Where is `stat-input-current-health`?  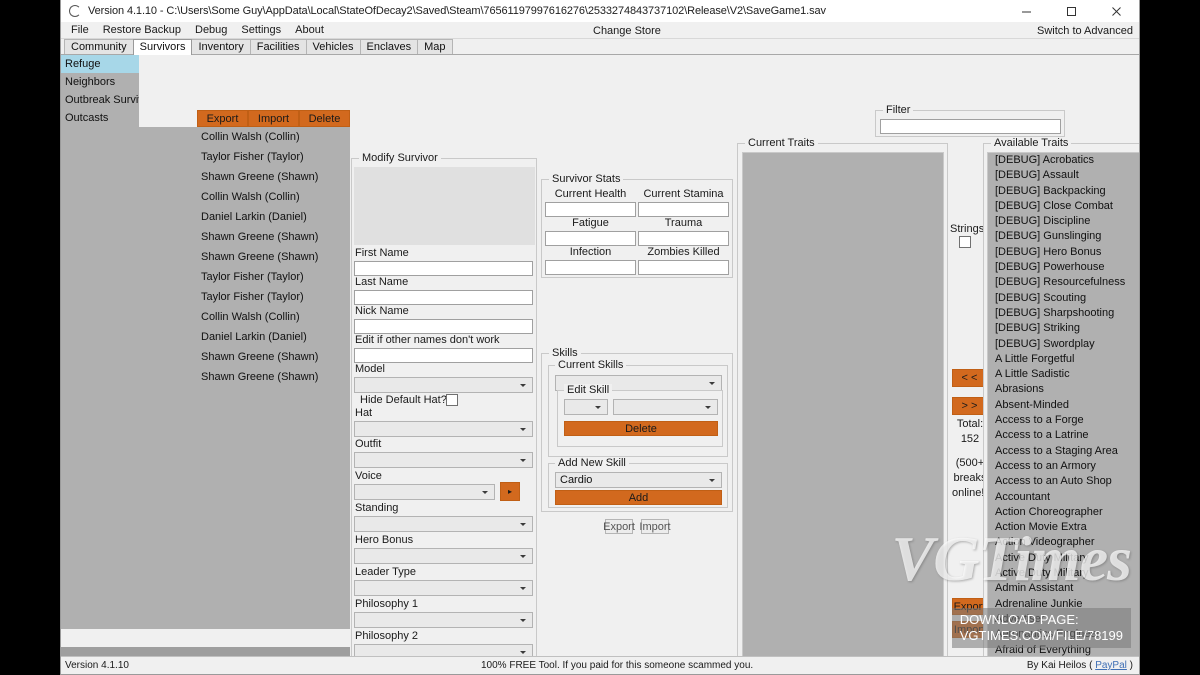 stat-input-current-health is located at coordinates (590, 209).